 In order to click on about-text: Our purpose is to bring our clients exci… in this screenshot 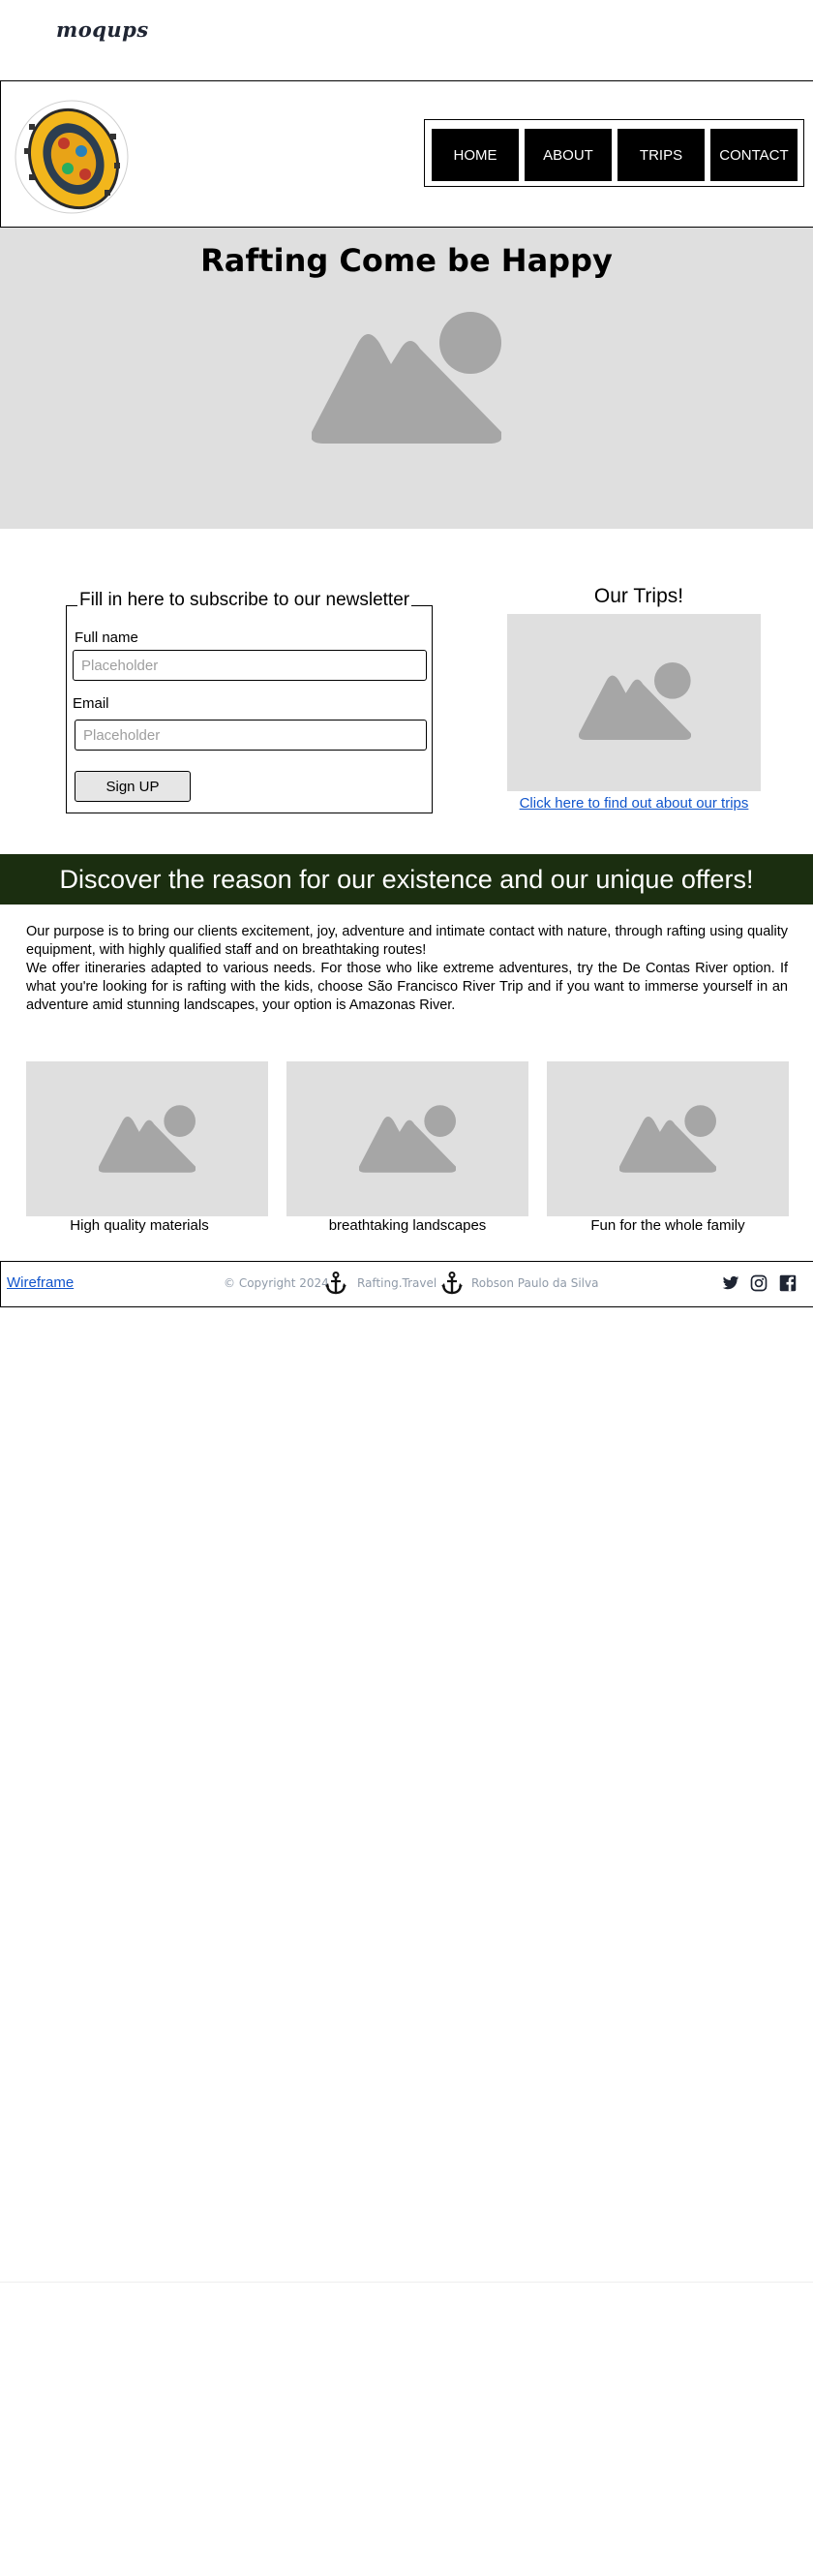, I will do `click(407, 969)`.